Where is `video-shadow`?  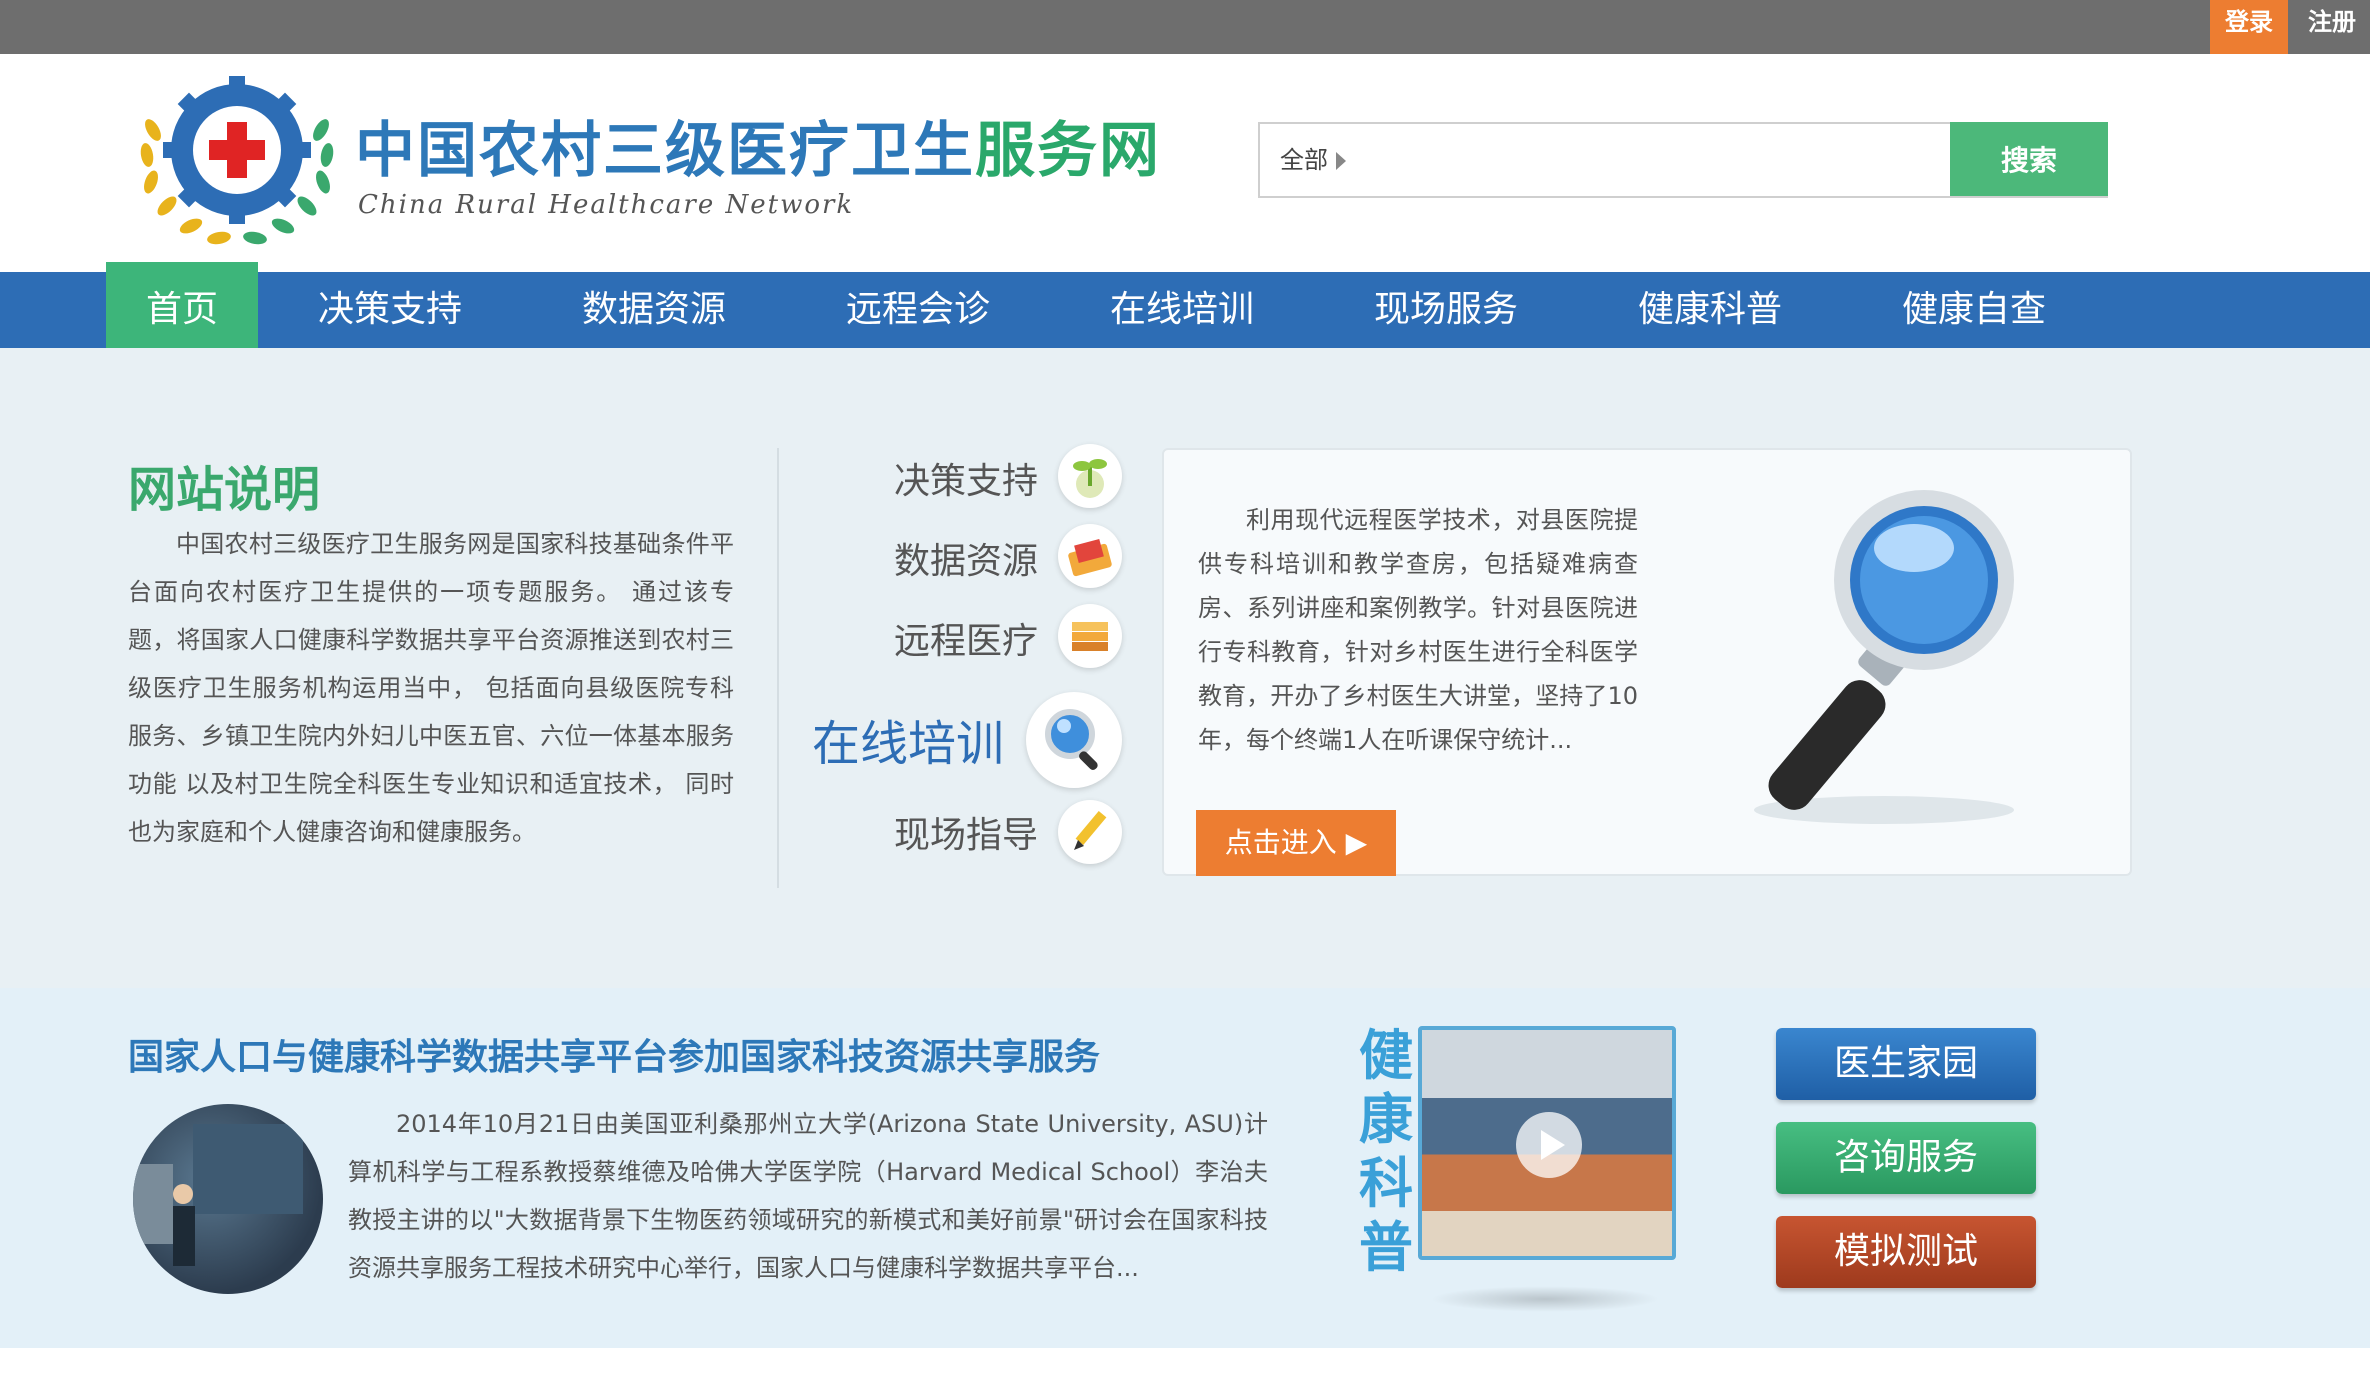 video-shadow is located at coordinates (1545, 1299).